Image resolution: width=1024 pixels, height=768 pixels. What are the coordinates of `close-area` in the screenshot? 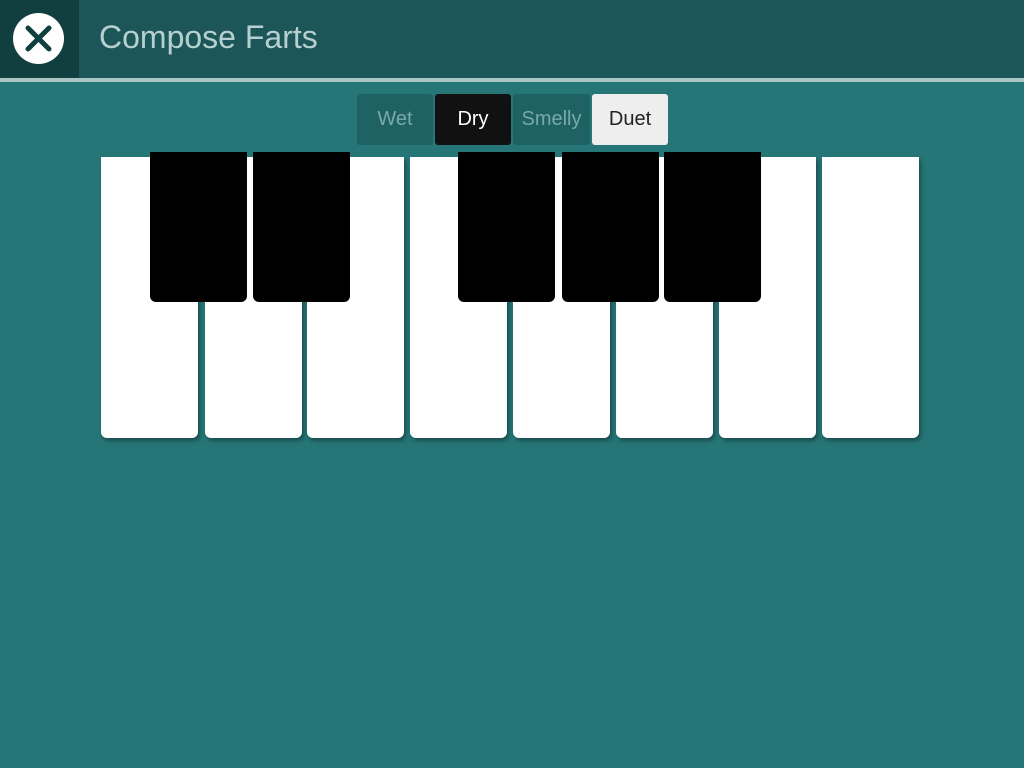 It's located at (39, 39).